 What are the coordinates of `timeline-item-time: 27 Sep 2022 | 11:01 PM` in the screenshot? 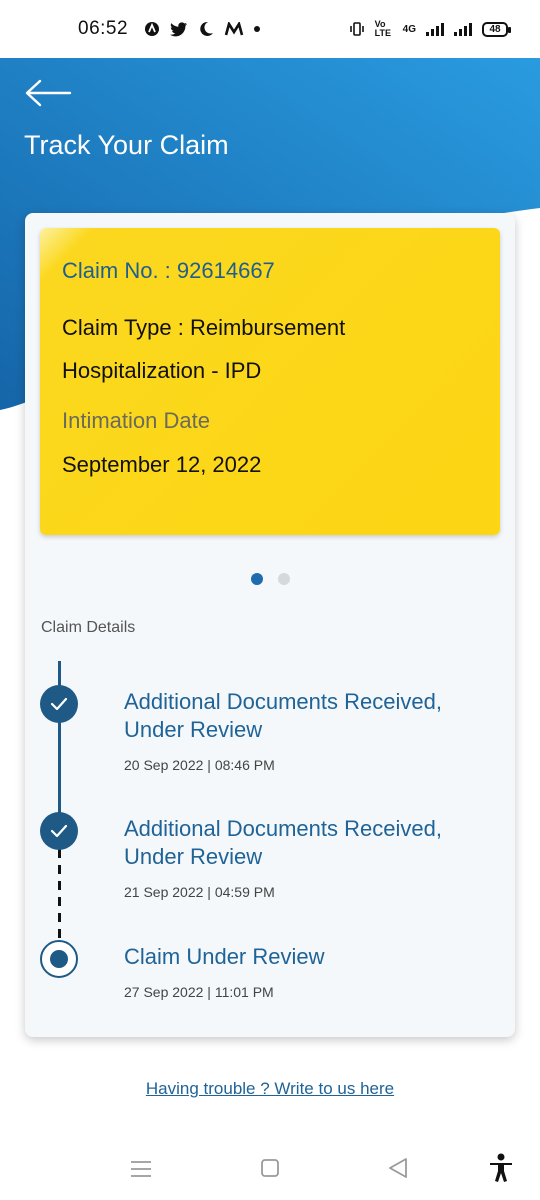 It's located at (199, 992).